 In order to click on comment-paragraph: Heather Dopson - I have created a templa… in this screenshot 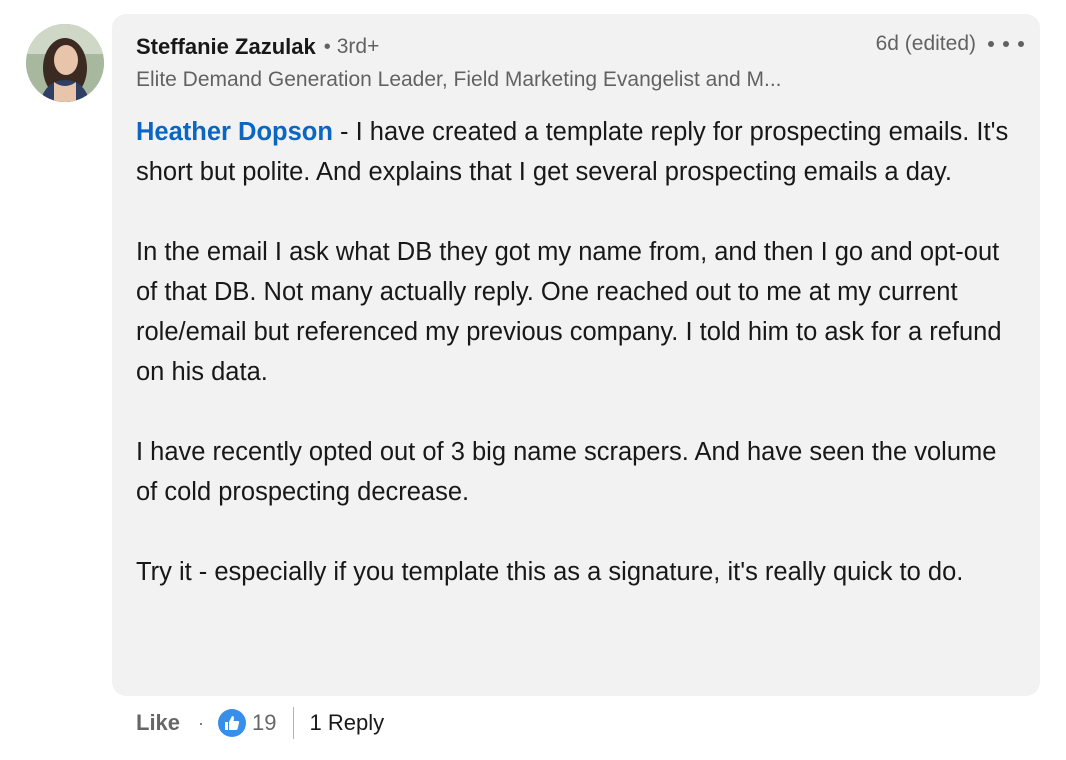, I will do `click(572, 152)`.